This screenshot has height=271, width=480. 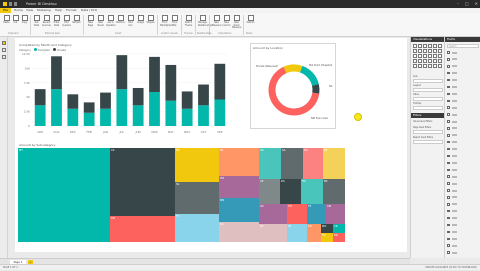 What do you see at coordinates (415, 61) in the screenshot?
I see `funnel-icon` at bounding box center [415, 61].